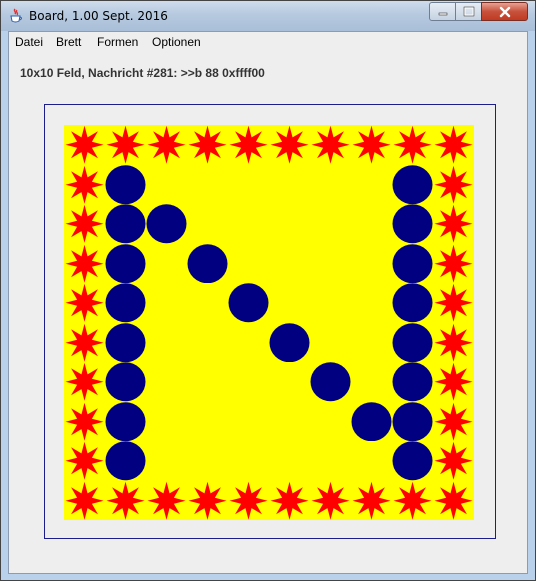  Describe the element at coordinates (504, 11) in the screenshot. I see `close-button` at that location.